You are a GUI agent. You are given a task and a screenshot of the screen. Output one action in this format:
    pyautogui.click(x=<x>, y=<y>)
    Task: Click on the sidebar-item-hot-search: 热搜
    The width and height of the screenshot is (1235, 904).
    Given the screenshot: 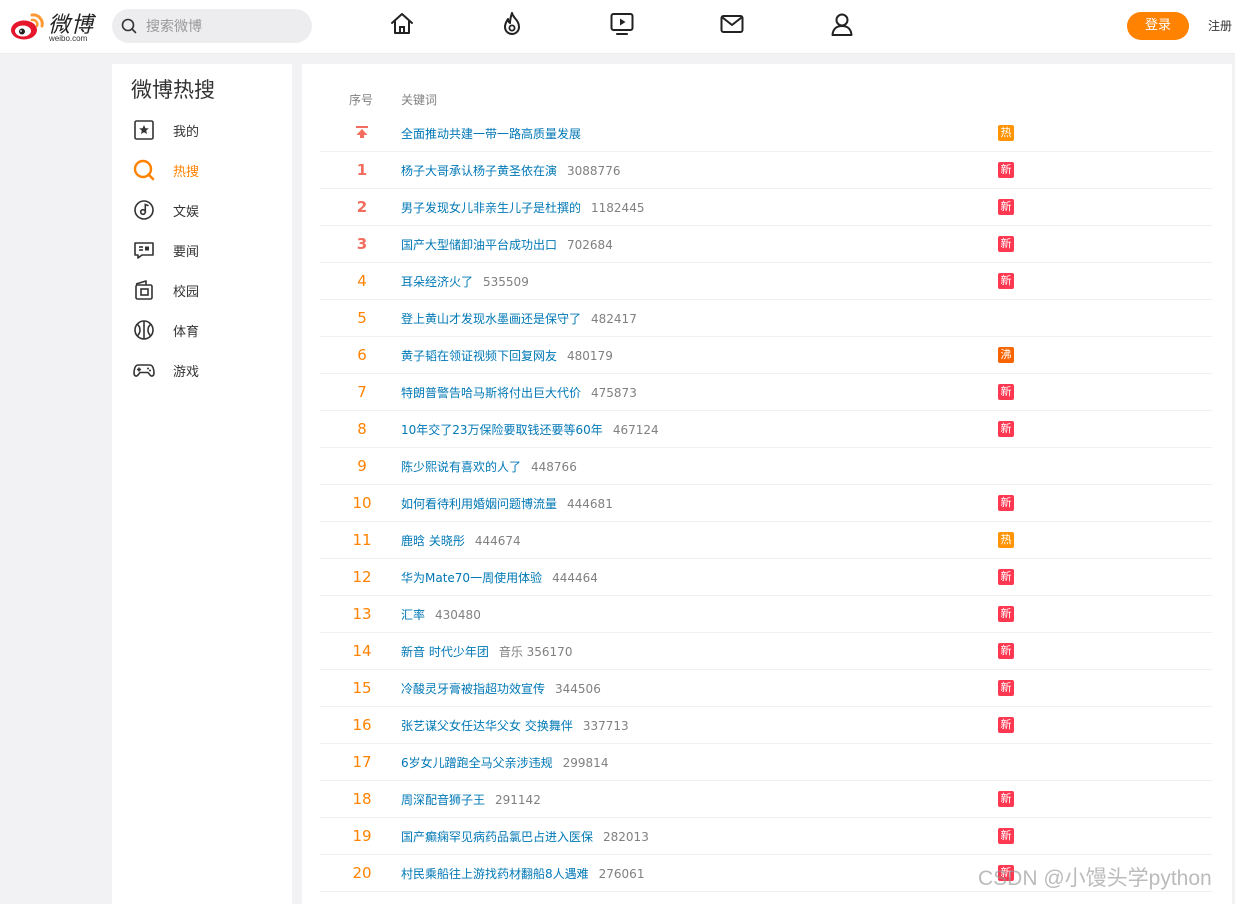 What is the action you would take?
    pyautogui.click(x=207, y=170)
    